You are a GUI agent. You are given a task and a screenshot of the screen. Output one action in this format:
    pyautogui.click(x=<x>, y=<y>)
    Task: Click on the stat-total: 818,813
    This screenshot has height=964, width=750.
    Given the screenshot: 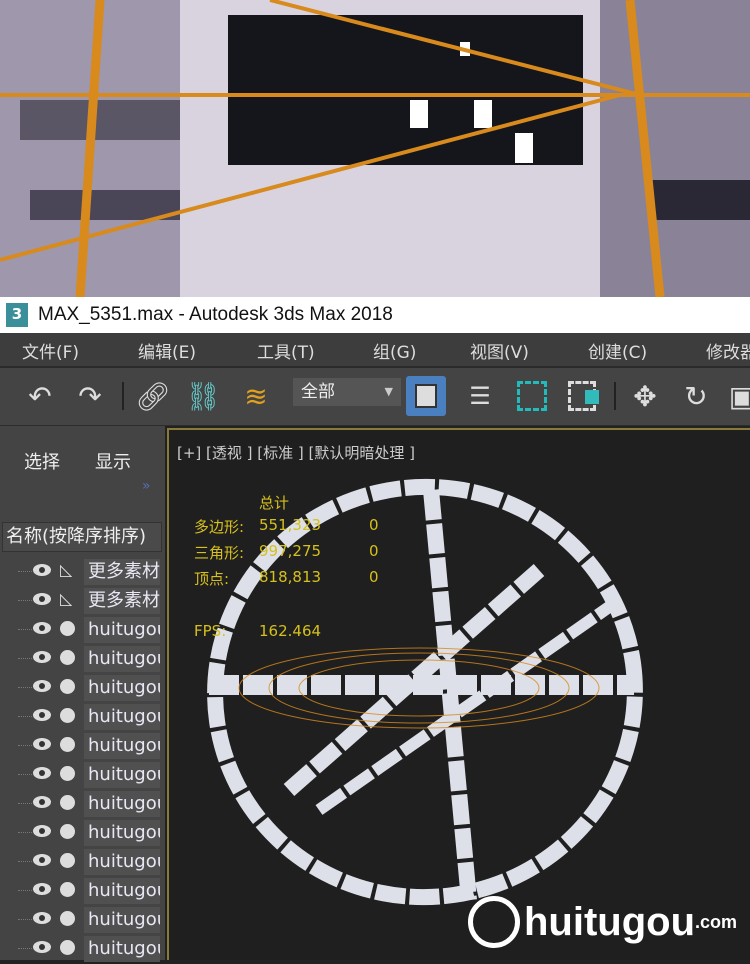 What is the action you would take?
    pyautogui.click(x=290, y=577)
    